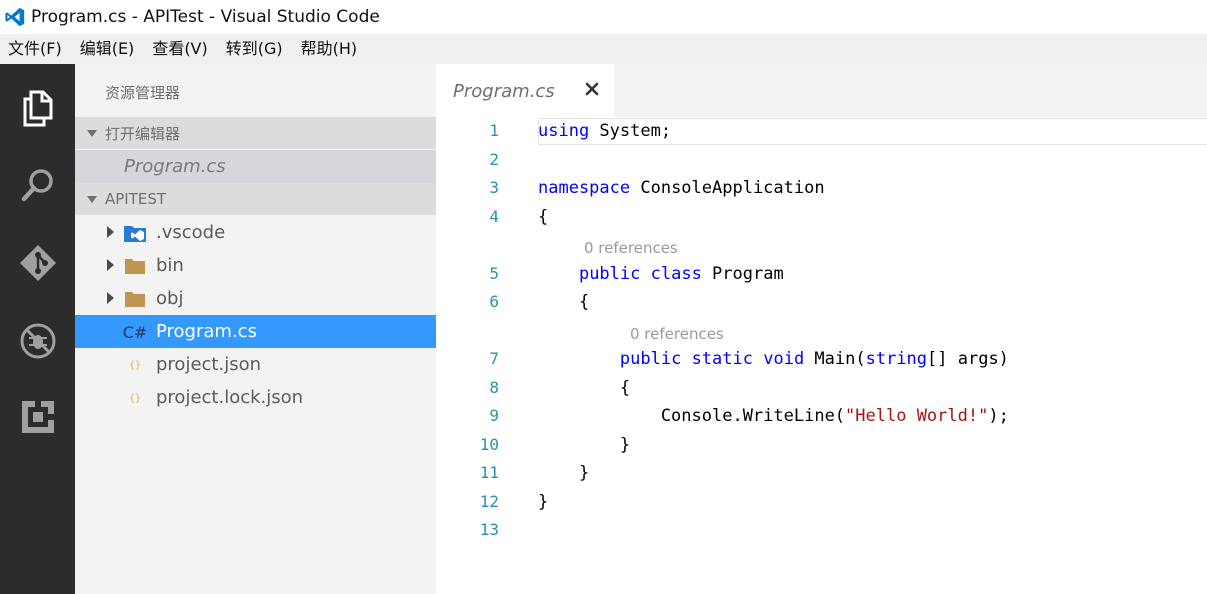 Image resolution: width=1207 pixels, height=594 pixels. What do you see at coordinates (255, 232) in the screenshot?
I see `tree-folder-vscode: .vscode` at bounding box center [255, 232].